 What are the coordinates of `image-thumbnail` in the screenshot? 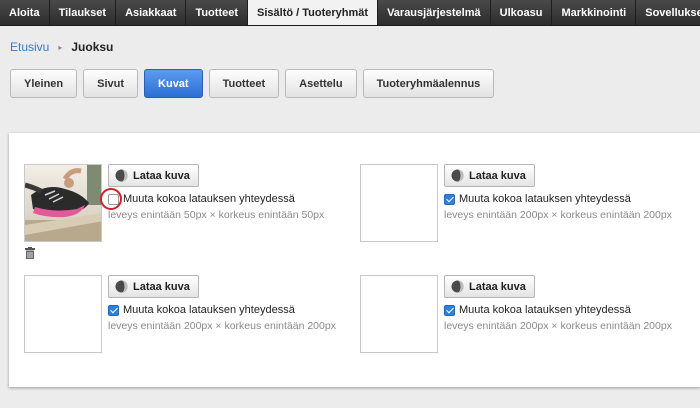 It's located at (63, 203).